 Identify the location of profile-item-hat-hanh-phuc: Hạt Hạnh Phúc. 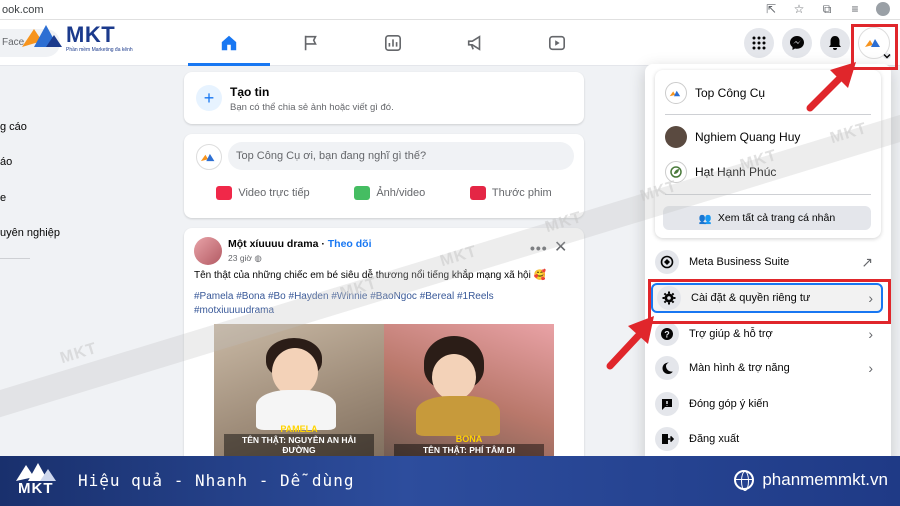
(720, 172).